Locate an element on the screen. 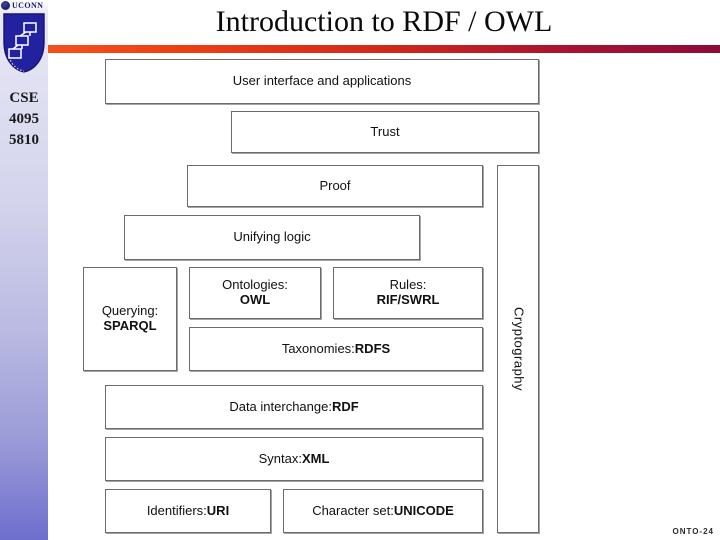  stack-box-user-interface: User interface and applications is located at coordinates (322, 81).